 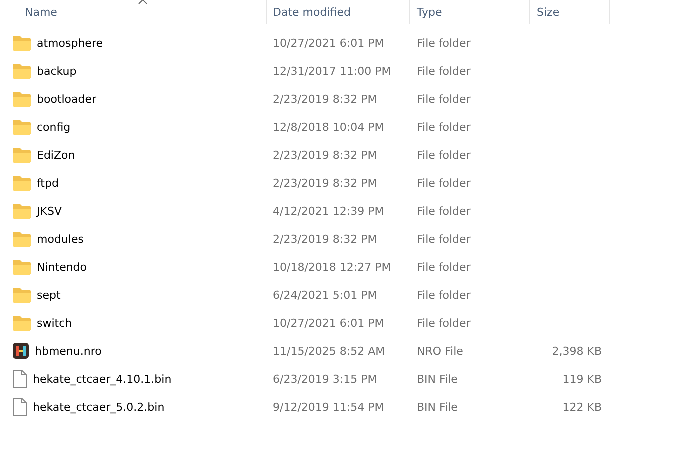 I want to click on file-size: 119 KB, so click(x=582, y=379).